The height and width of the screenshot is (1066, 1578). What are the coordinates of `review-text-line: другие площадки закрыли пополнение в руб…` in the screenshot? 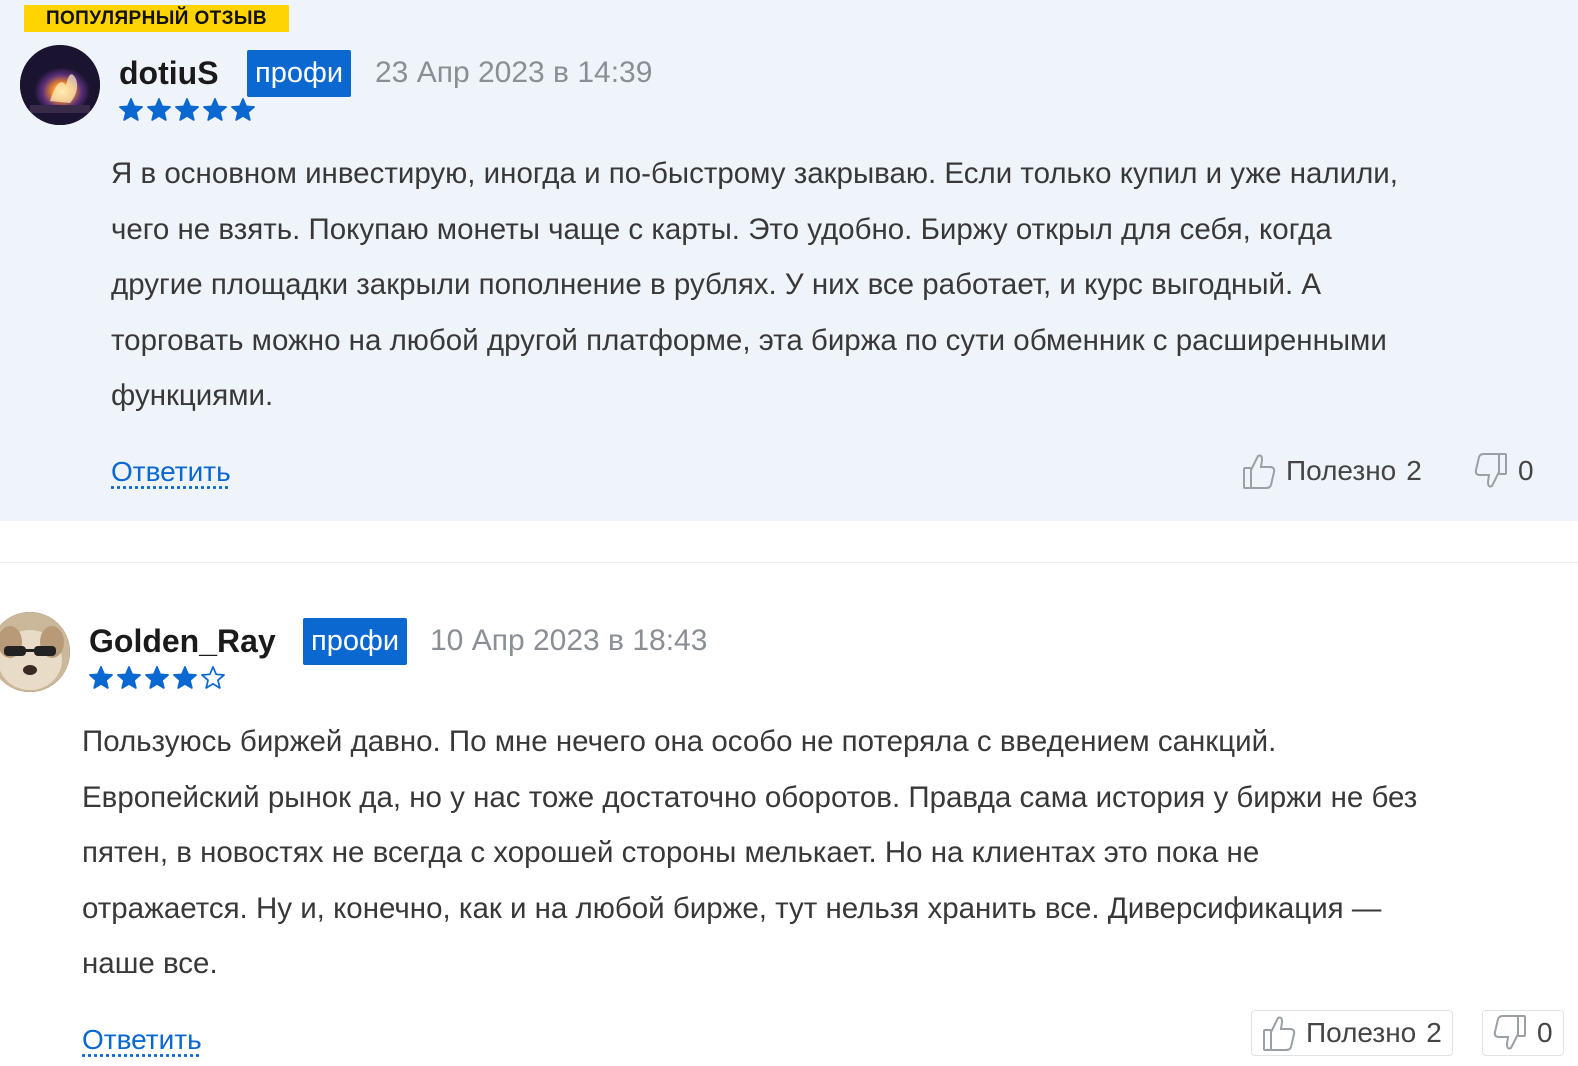 It's located at (716, 284).